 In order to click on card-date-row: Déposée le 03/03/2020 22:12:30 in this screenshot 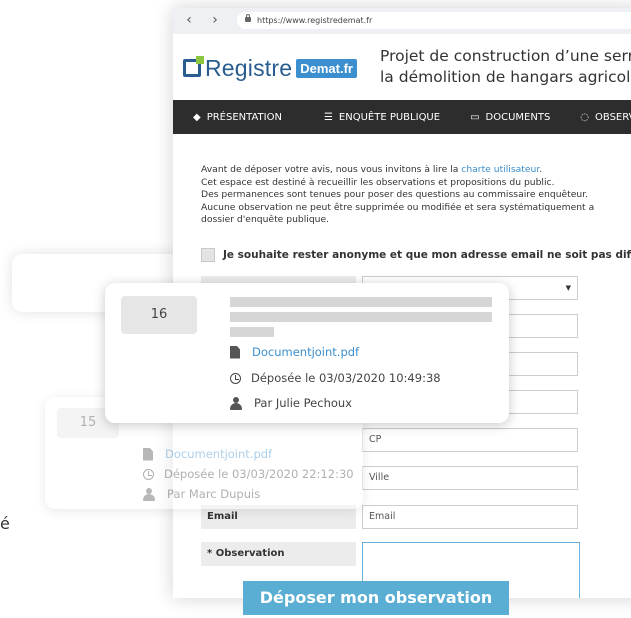, I will do `click(248, 474)`.